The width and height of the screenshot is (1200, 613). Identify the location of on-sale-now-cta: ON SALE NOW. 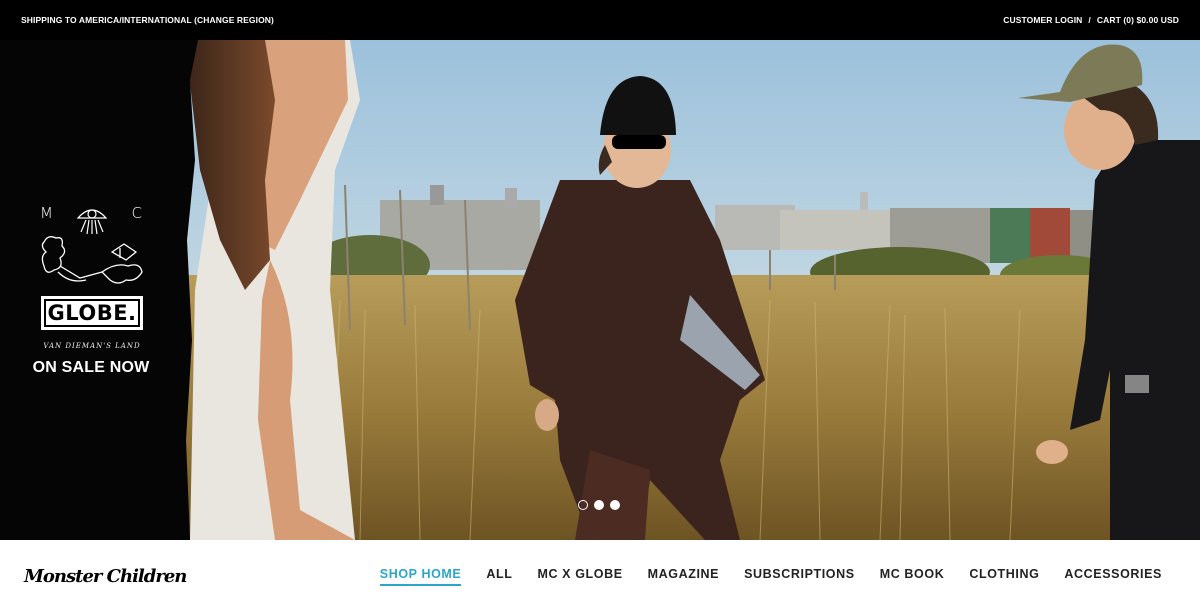
(91, 368).